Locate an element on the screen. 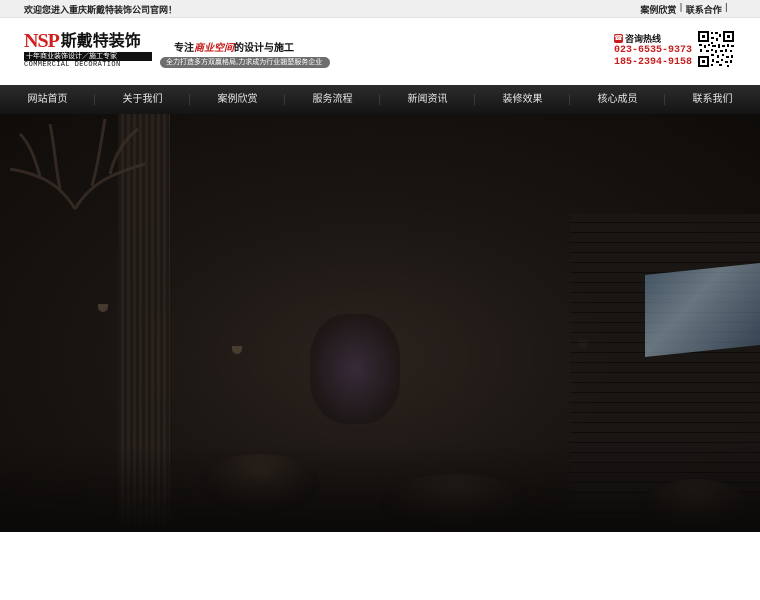 The width and height of the screenshot is (760, 600). qr-code-icon is located at coordinates (716, 49).